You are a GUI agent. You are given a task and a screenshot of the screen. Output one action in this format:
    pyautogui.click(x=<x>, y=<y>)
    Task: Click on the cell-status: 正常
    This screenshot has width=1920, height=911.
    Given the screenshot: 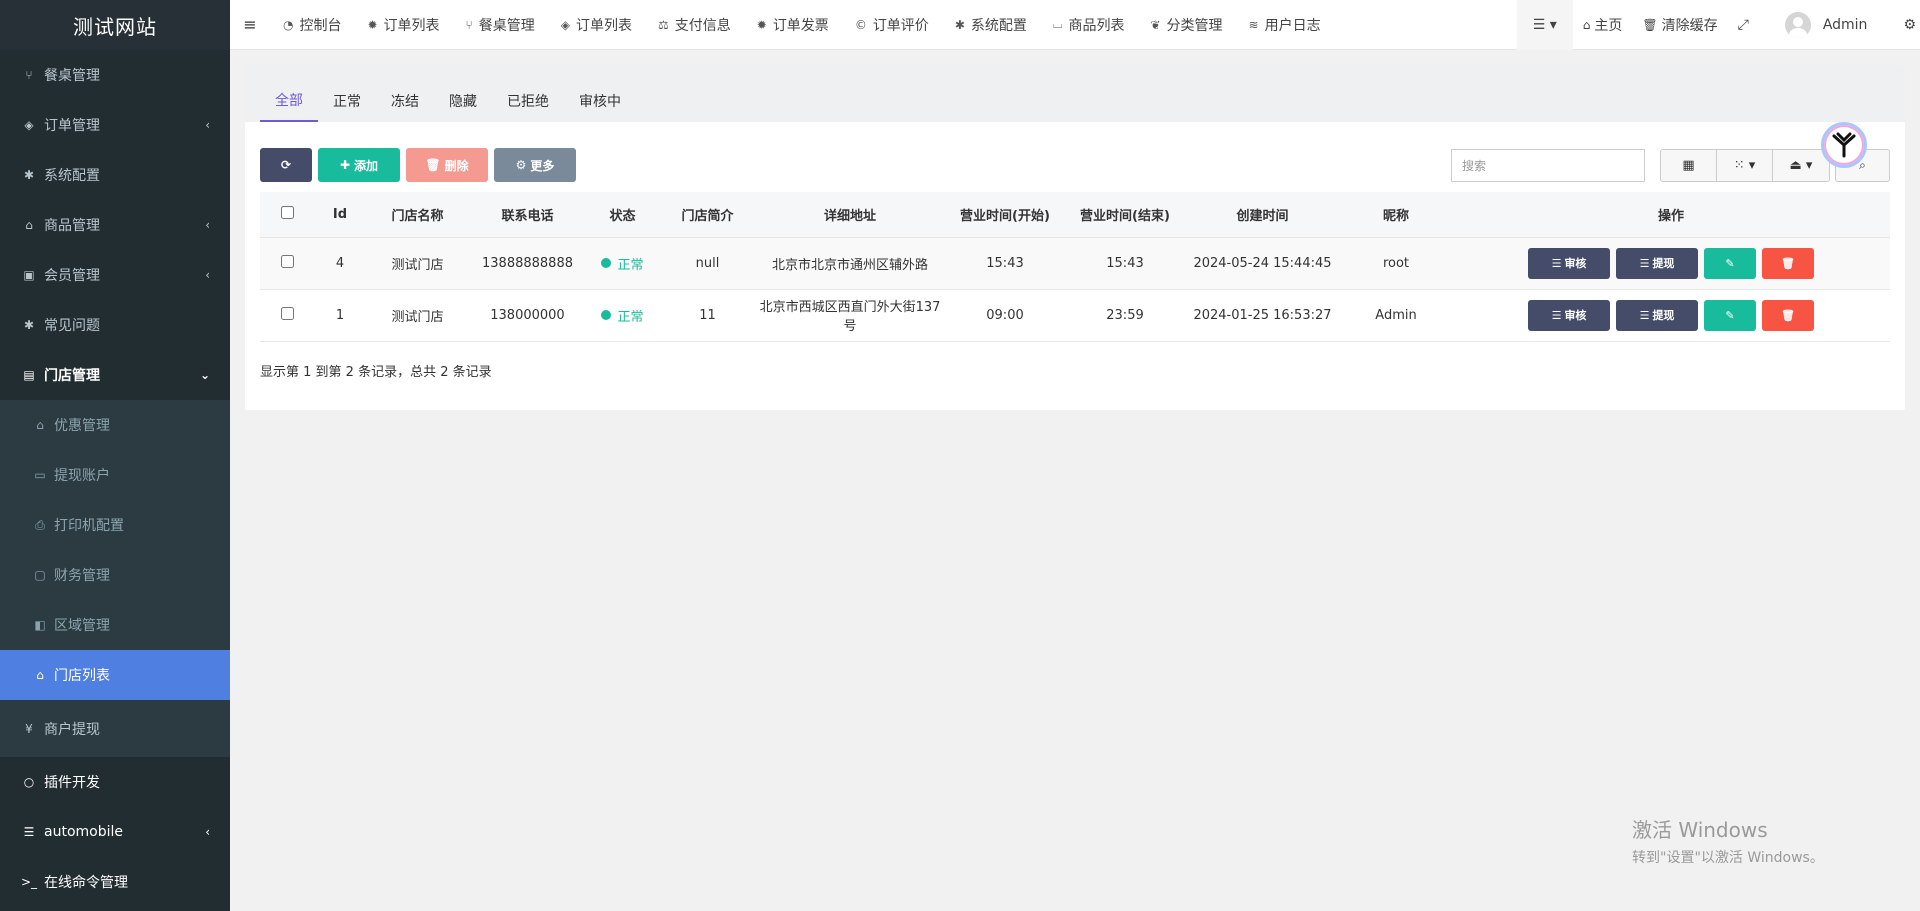 What is the action you would take?
    pyautogui.click(x=622, y=263)
    